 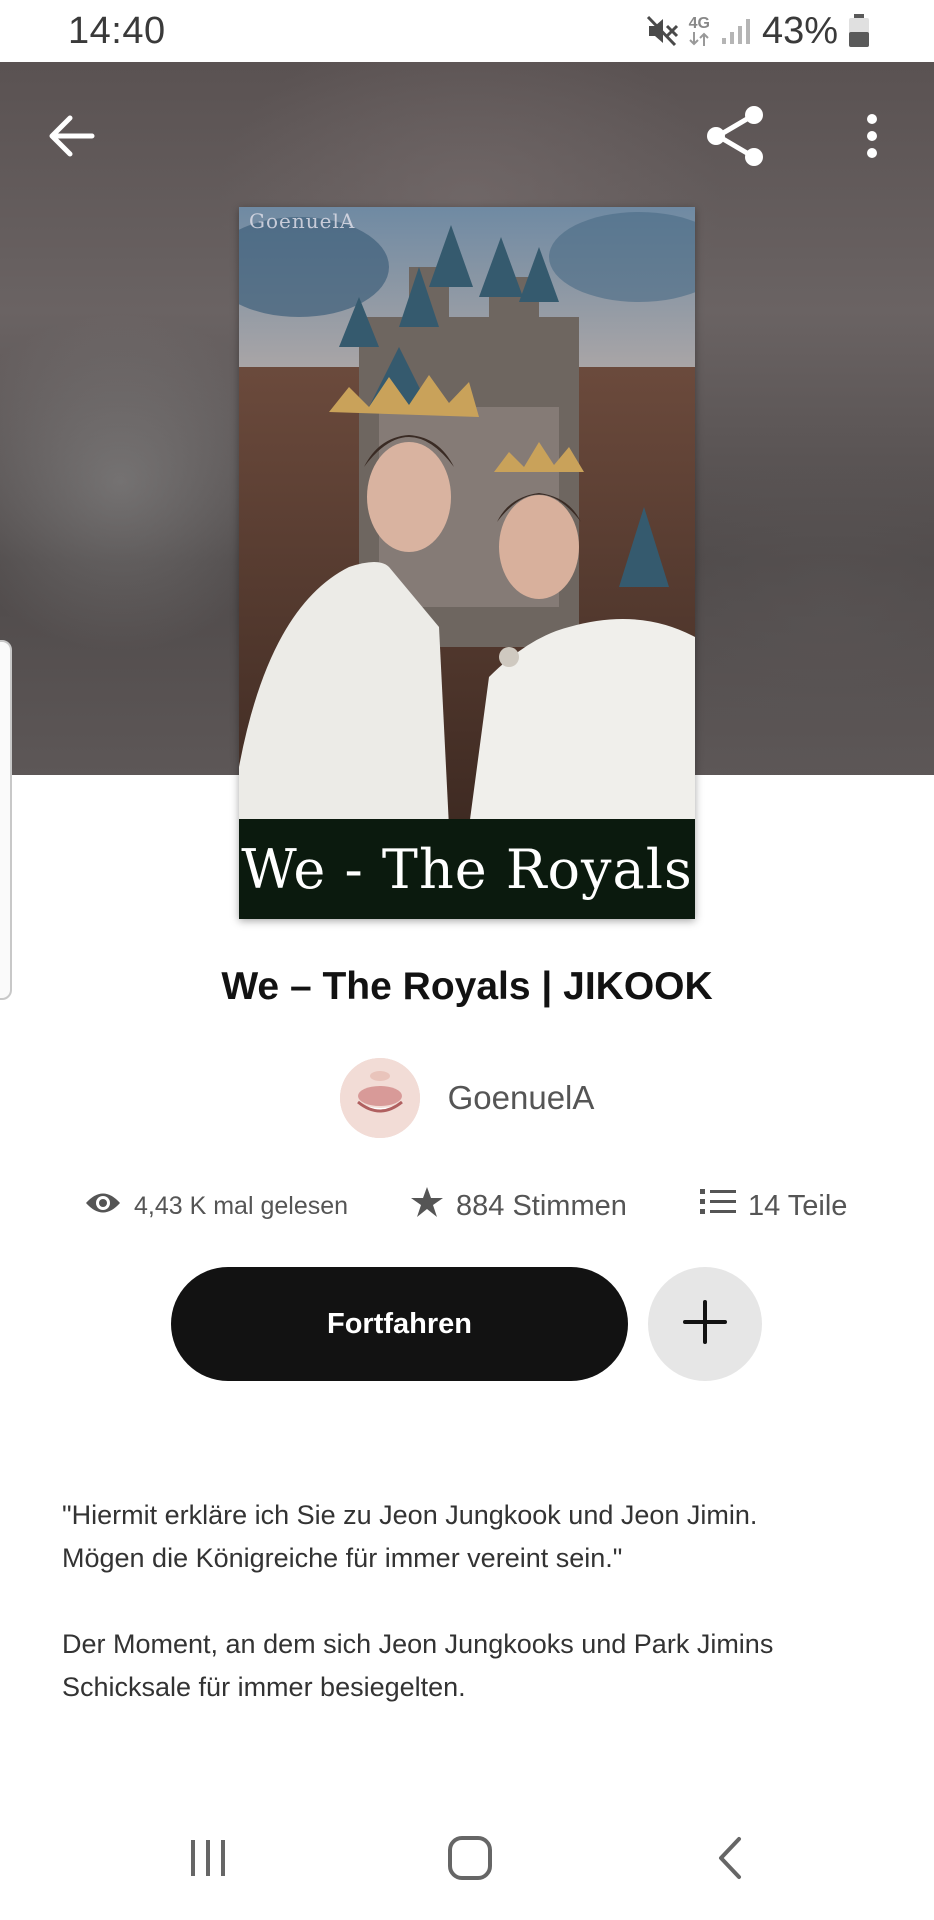 I want to click on stats-row: 4,43 K mal gelesen 884 Stimmen 14 Teile, so click(x=467, y=1206).